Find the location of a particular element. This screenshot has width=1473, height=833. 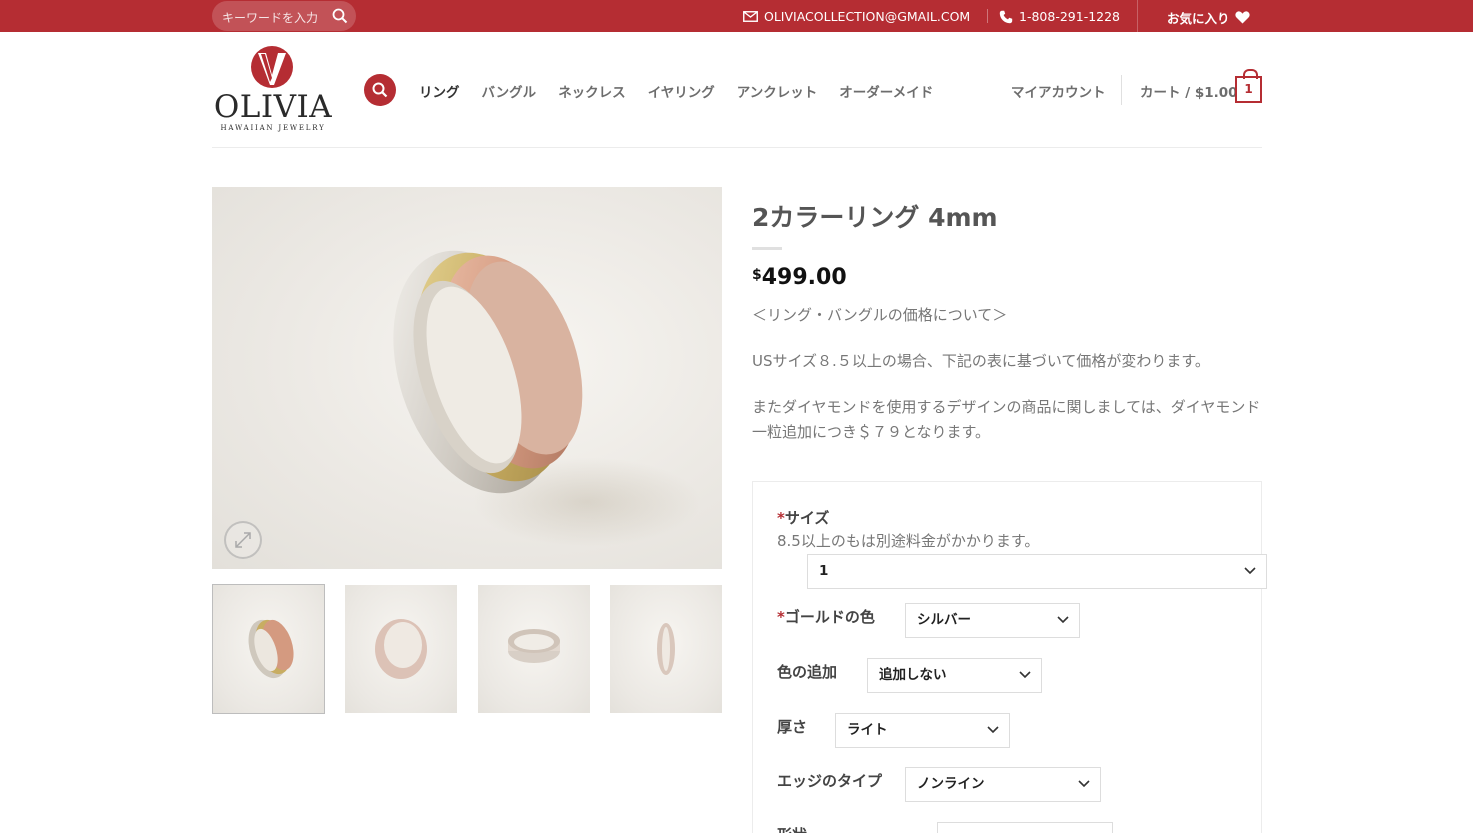

gold-color-select-value: シルバー is located at coordinates (944, 620).